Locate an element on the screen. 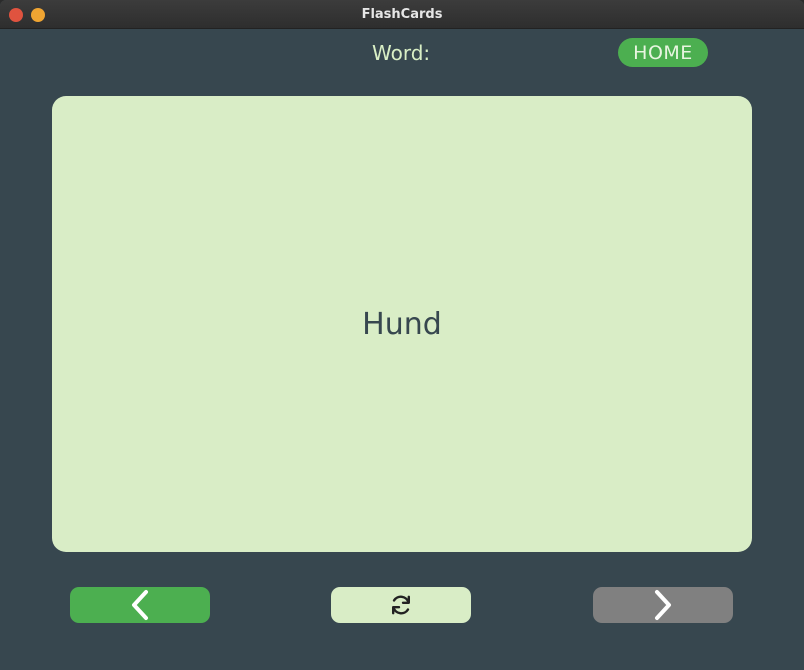 This screenshot has width=804, height=670. chevron-left-icon is located at coordinates (140, 605).